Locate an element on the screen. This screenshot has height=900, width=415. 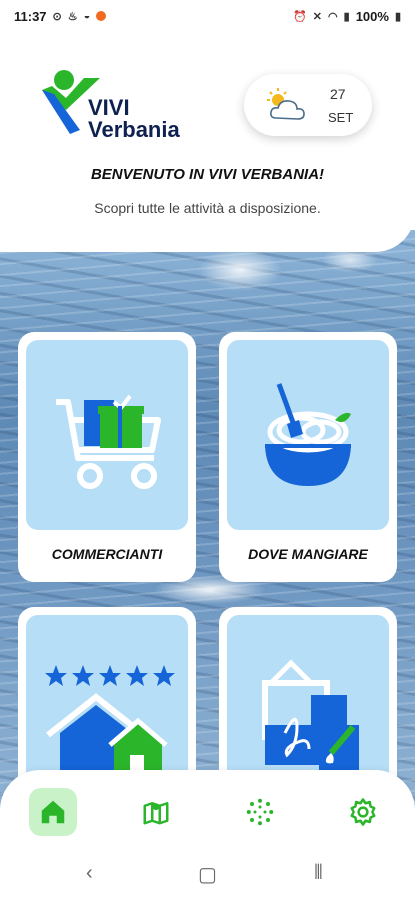
category-card-dove-mangiare: DOVE MANGIARE is located at coordinates (308, 457).